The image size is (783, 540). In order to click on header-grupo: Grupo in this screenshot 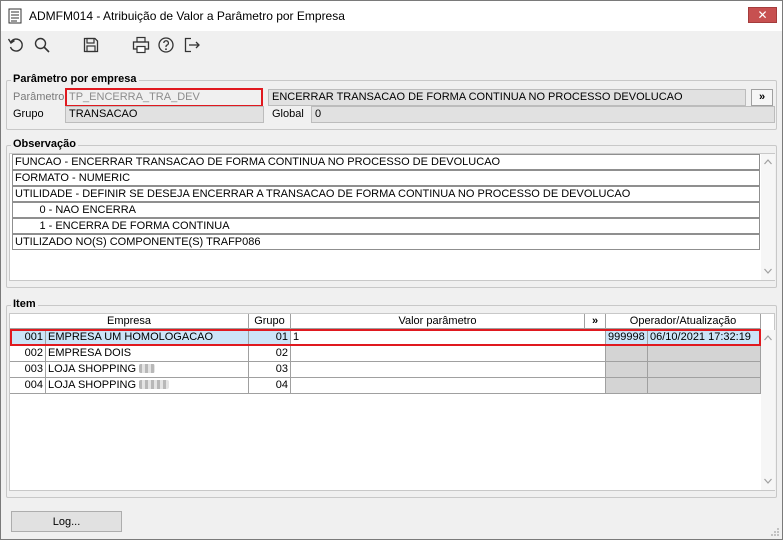, I will do `click(270, 321)`.